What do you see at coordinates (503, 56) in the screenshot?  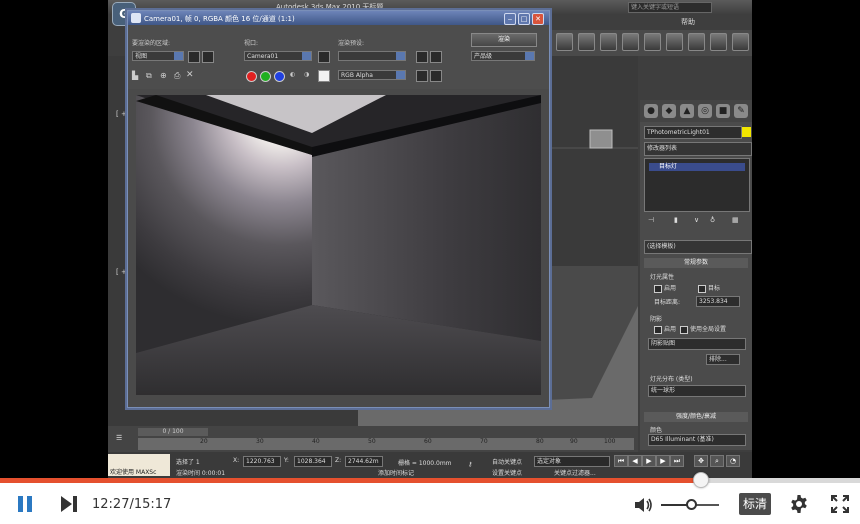 I see `product-level-dropdown: 产品级` at bounding box center [503, 56].